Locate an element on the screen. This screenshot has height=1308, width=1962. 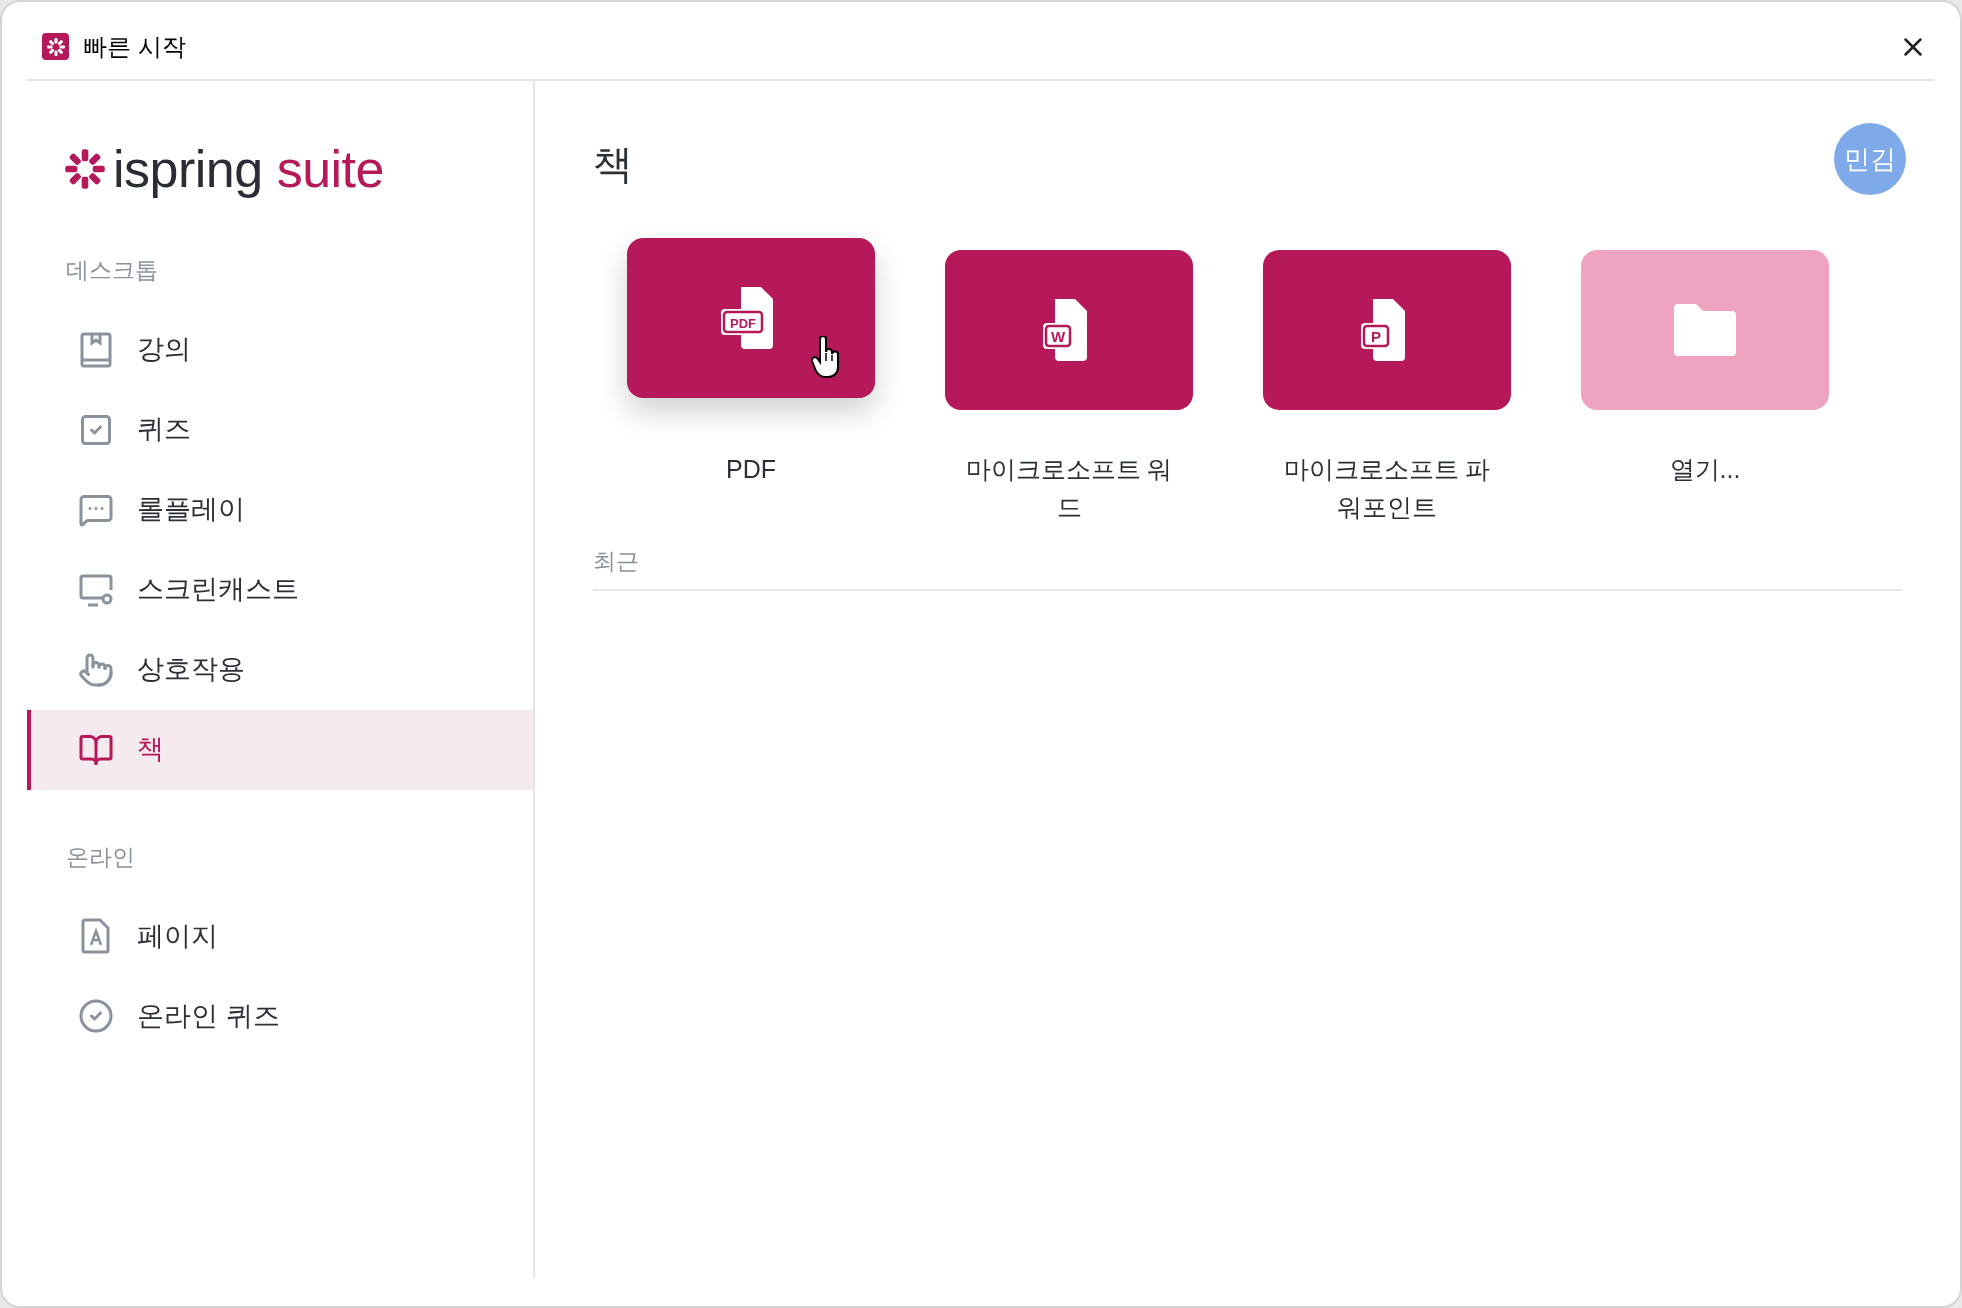
sidebar-item: 퀴즈 is located at coordinates (280, 429).